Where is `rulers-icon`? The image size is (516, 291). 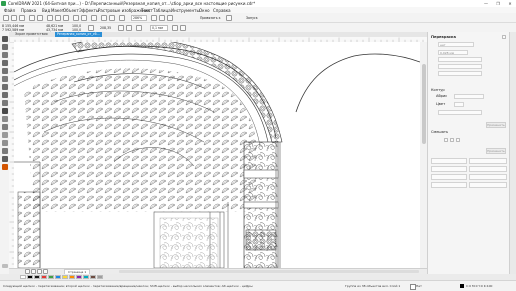 rulers-icon is located at coordinates (162, 17).